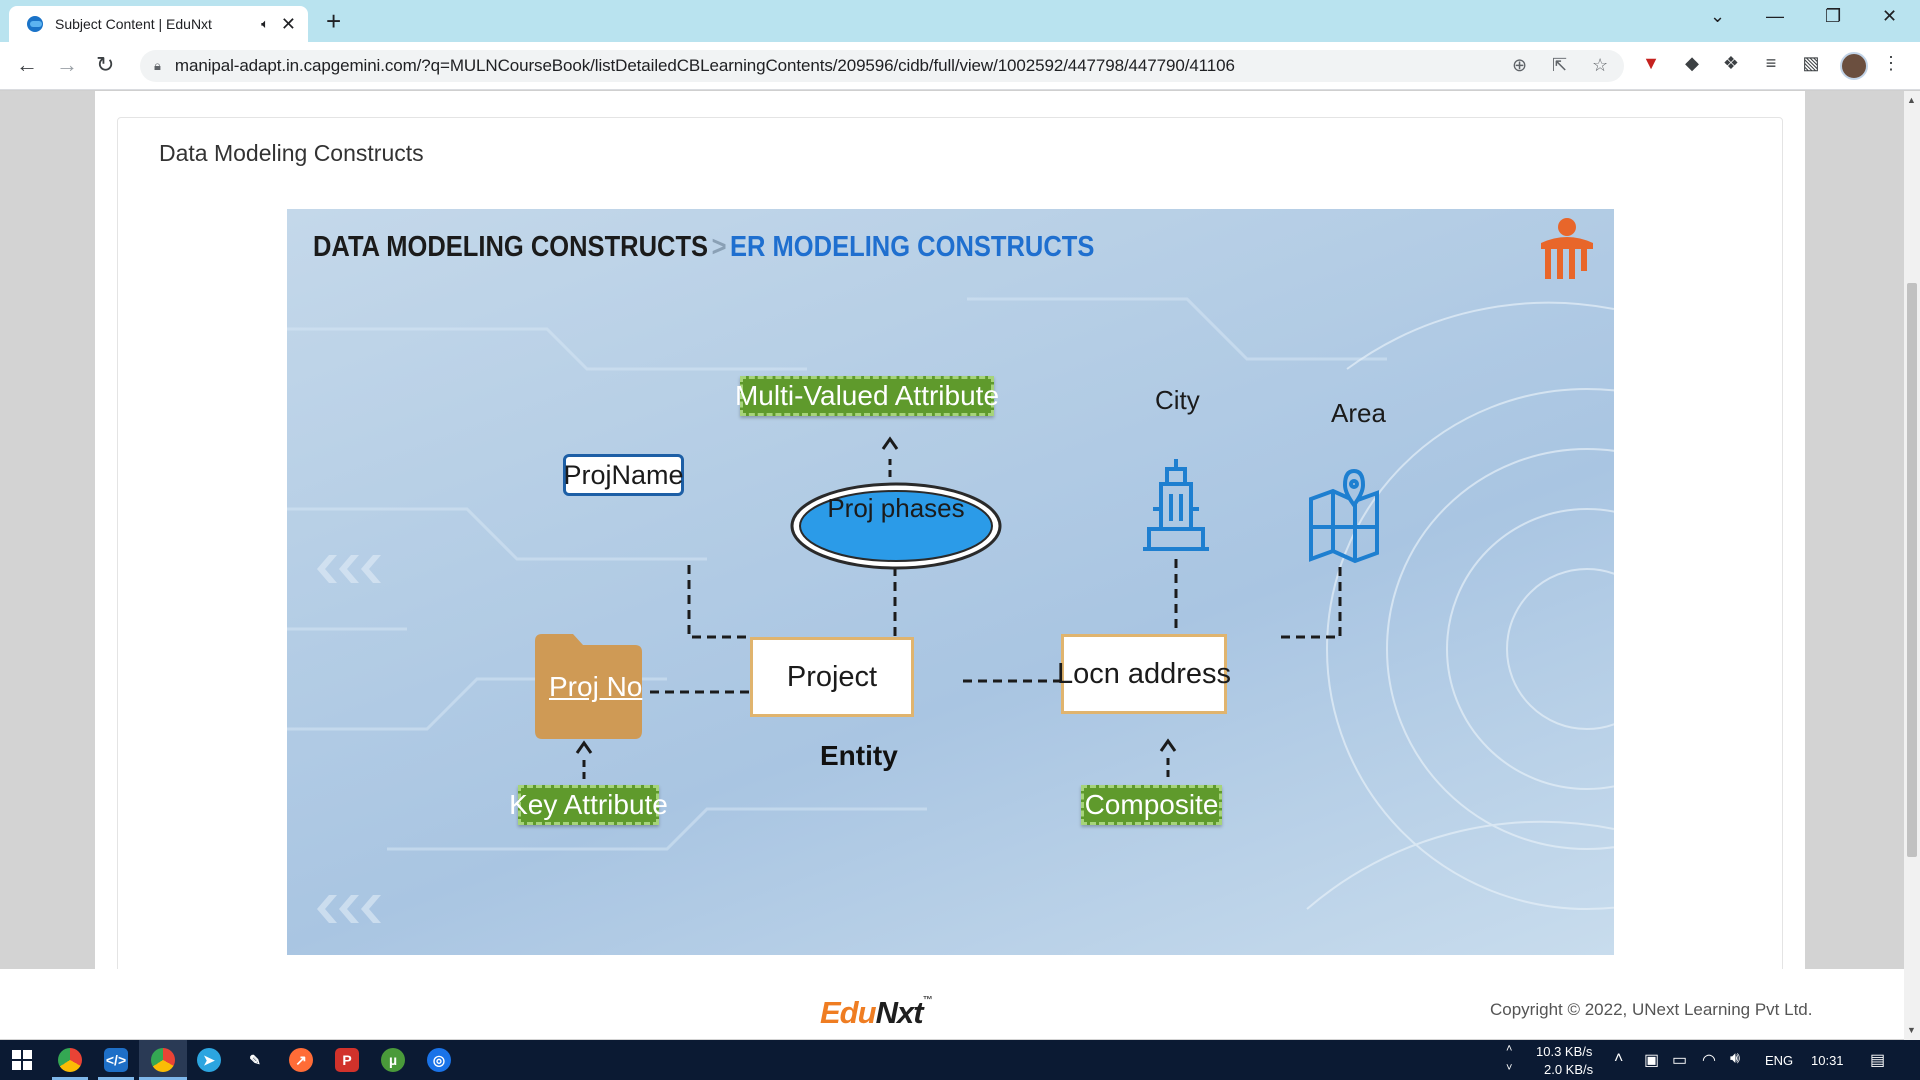  I want to click on extension-icon: ◆, so click(1692, 63).